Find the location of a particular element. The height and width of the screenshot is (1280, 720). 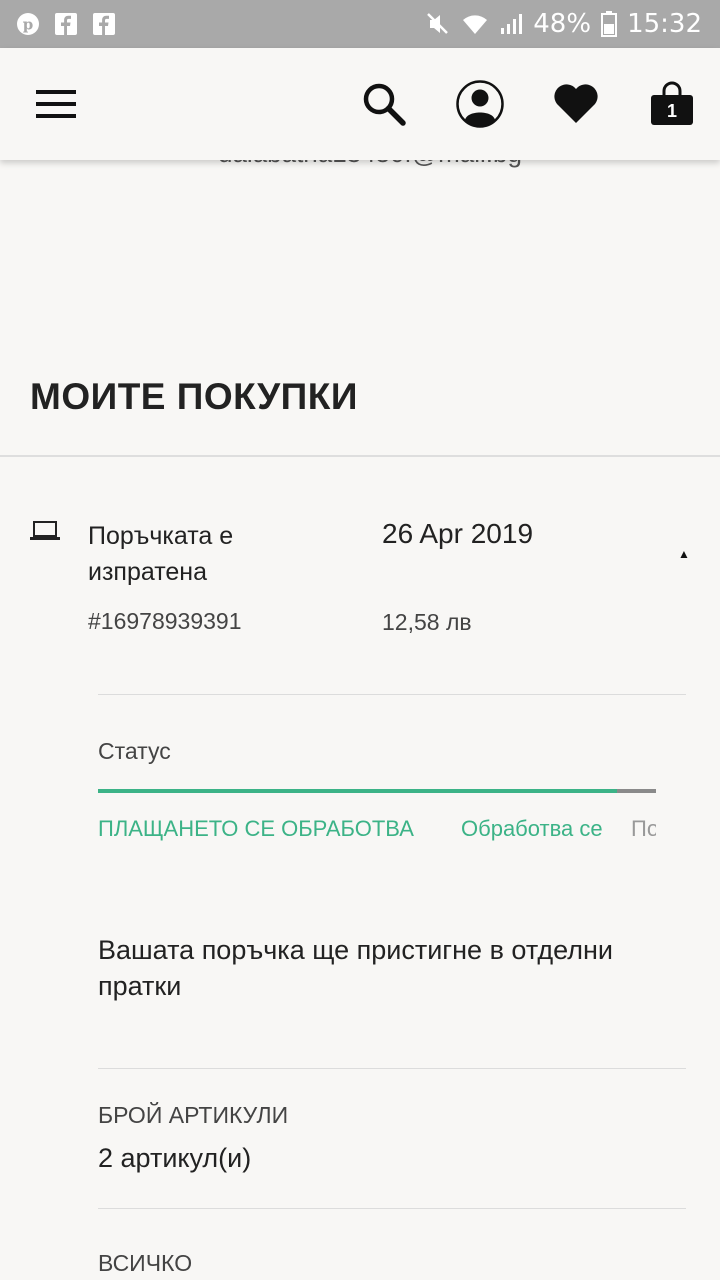

notification-icons: p is located at coordinates (66, 24).